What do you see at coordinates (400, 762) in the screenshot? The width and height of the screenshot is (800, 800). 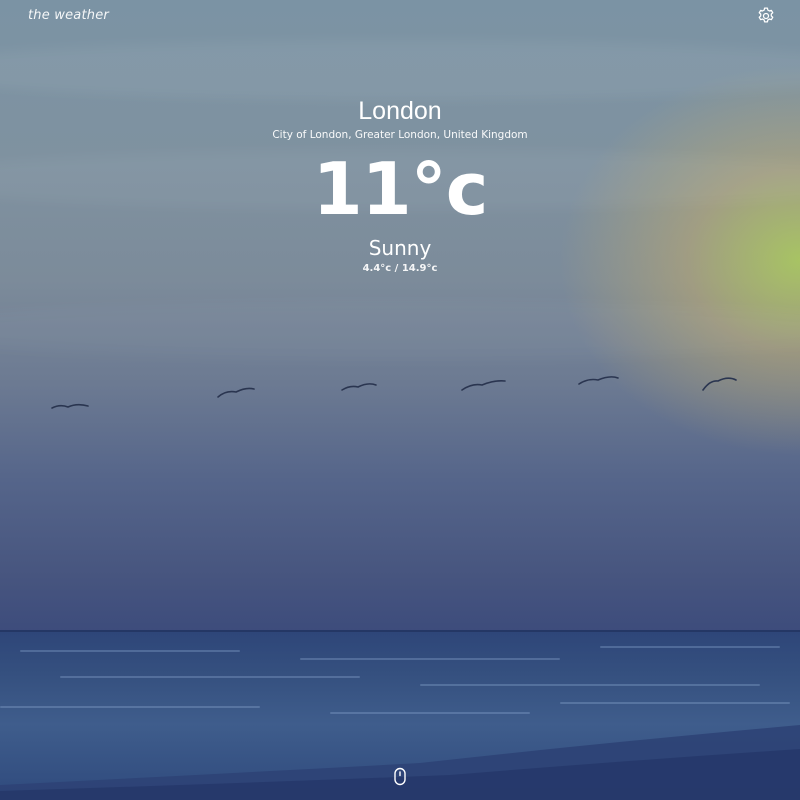 I see `shoreline` at bounding box center [400, 762].